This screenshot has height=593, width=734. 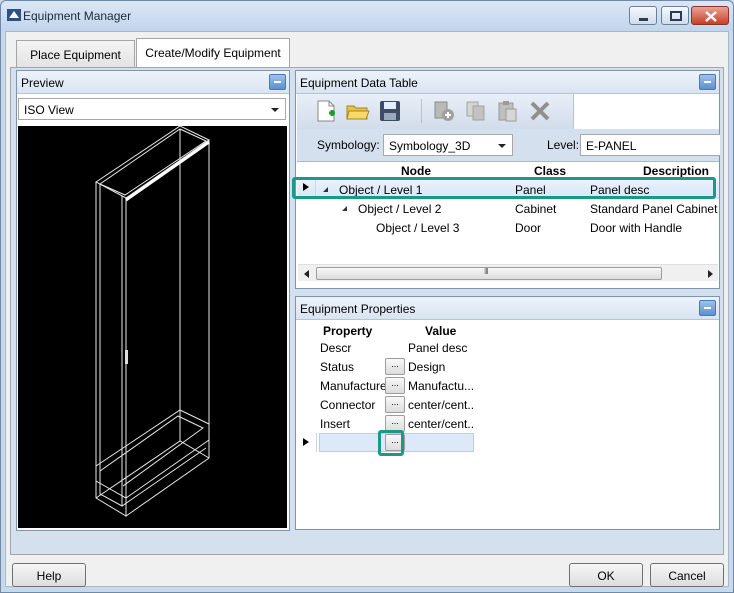 I want to click on row-node: Object / Level 2, so click(x=400, y=209).